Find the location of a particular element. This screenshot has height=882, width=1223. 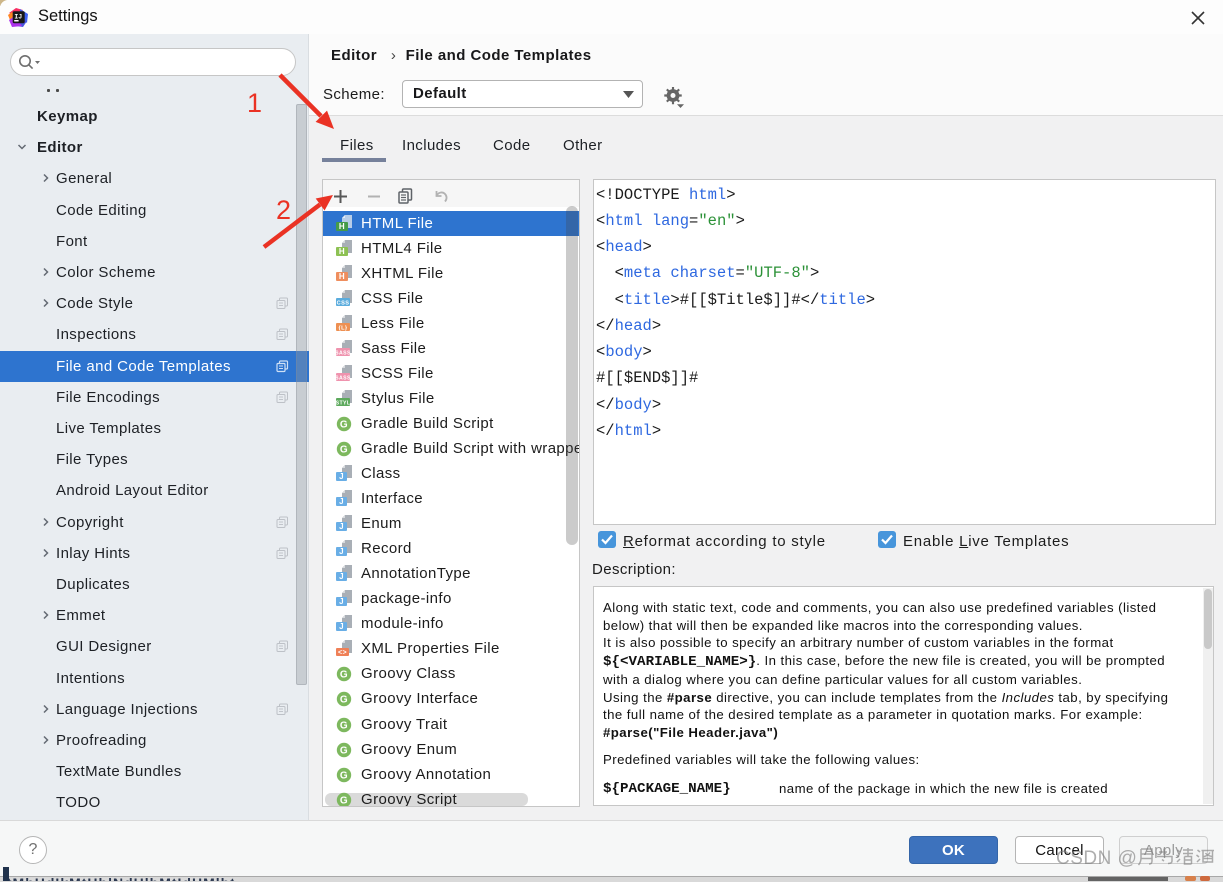

svg-text: CSS is located at coordinates (343, 303).